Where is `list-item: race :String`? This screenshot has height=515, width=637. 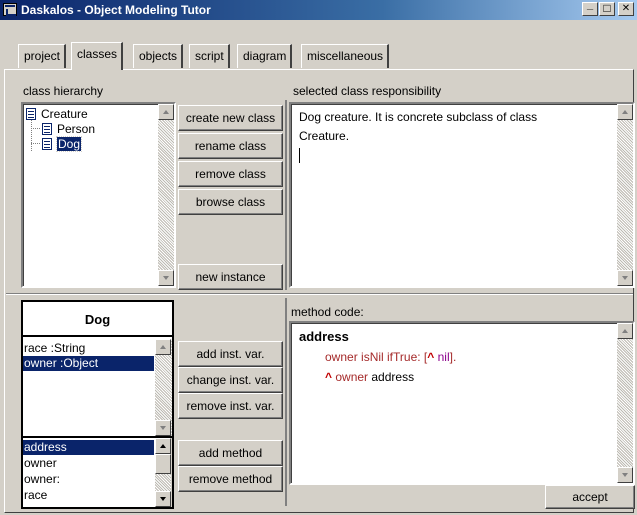 list-item: race :String is located at coordinates (88, 348).